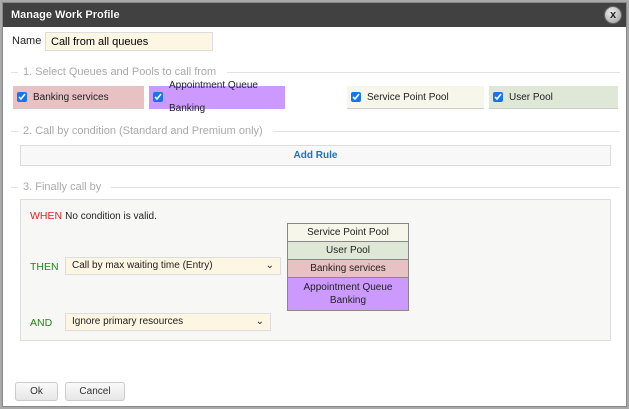 The image size is (629, 409). I want to click on close-icon: x, so click(613, 15).